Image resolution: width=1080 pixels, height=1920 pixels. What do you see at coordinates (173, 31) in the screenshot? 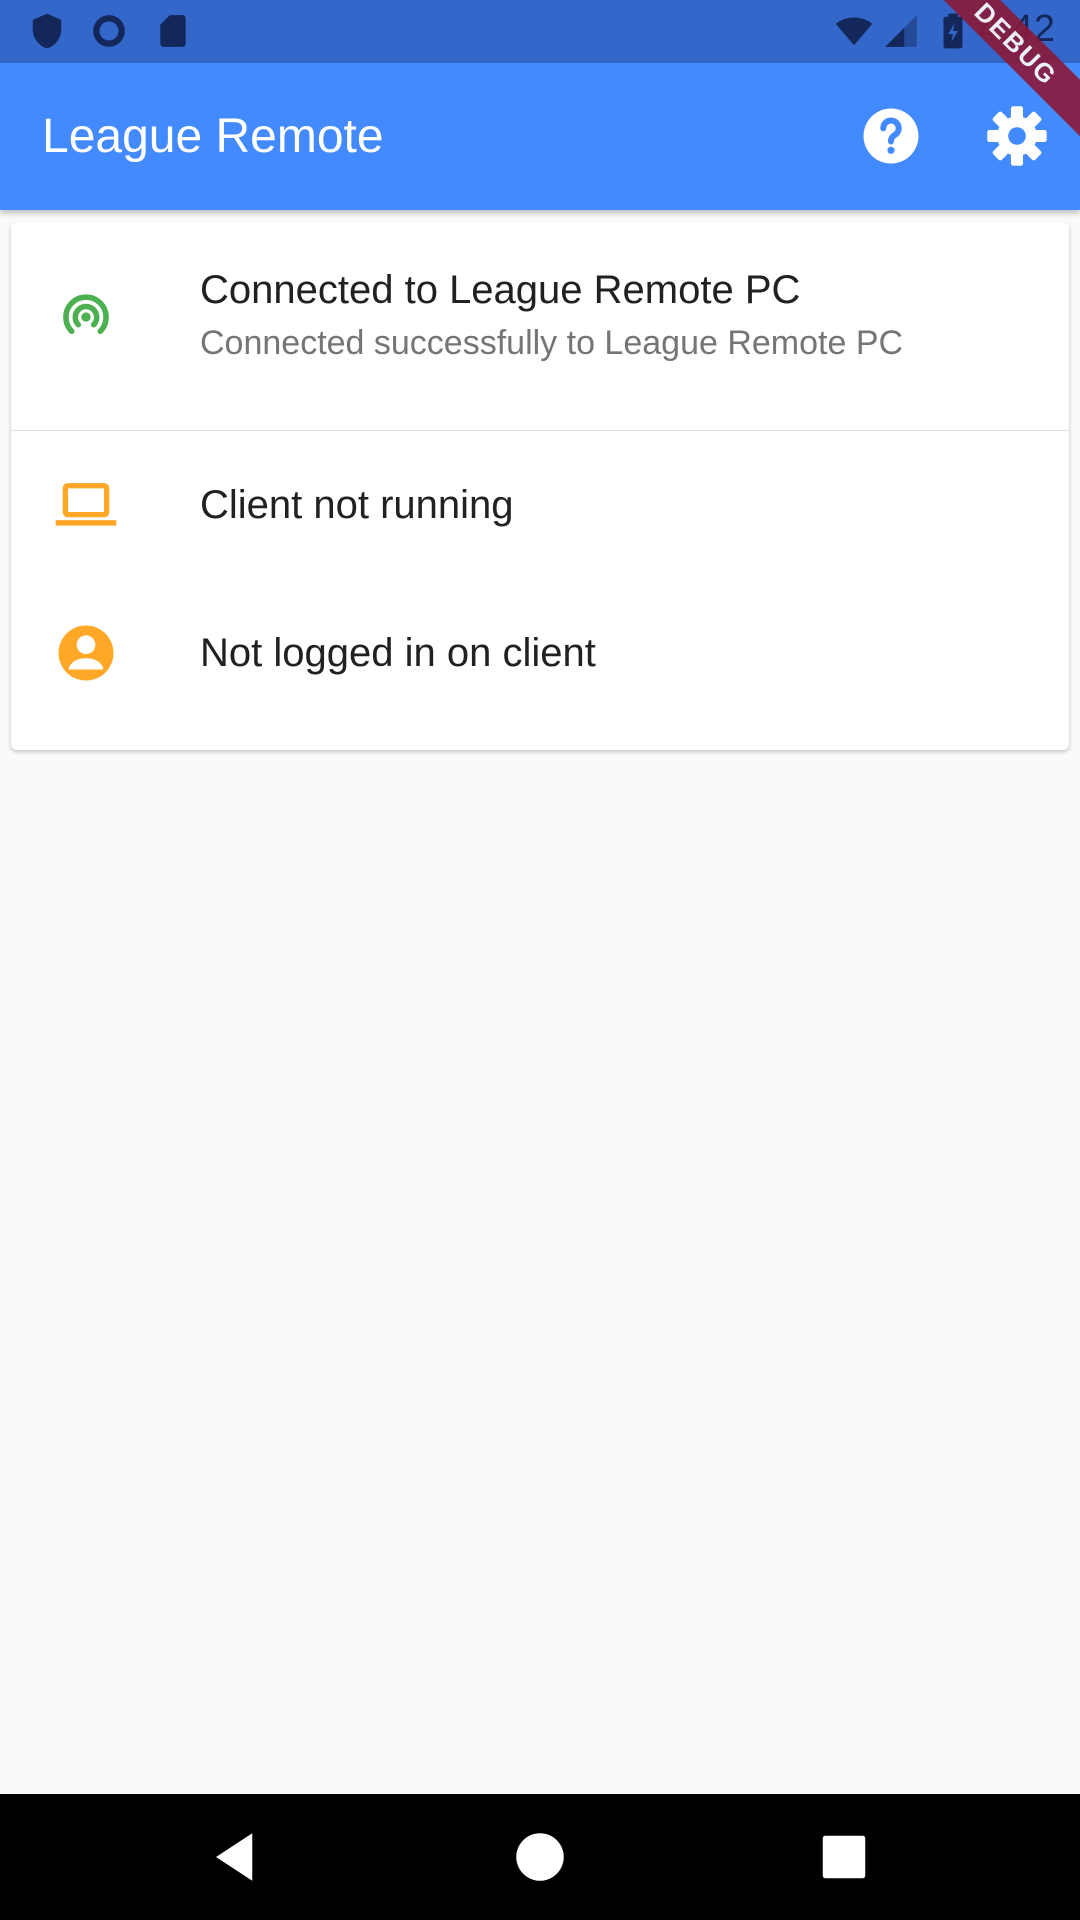
I see `sd-card-icon` at bounding box center [173, 31].